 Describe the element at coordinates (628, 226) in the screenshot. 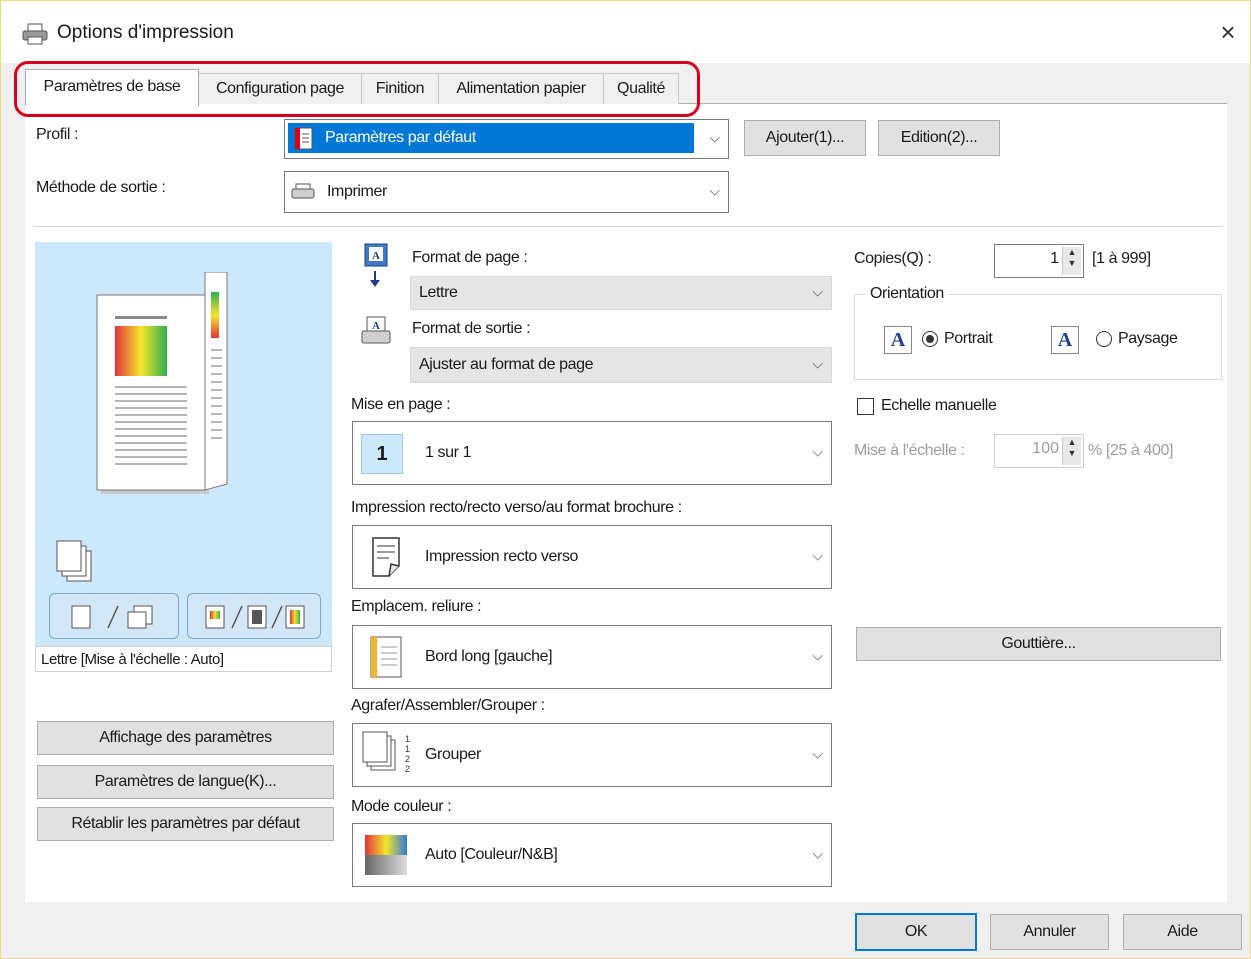

I see `separator` at that location.